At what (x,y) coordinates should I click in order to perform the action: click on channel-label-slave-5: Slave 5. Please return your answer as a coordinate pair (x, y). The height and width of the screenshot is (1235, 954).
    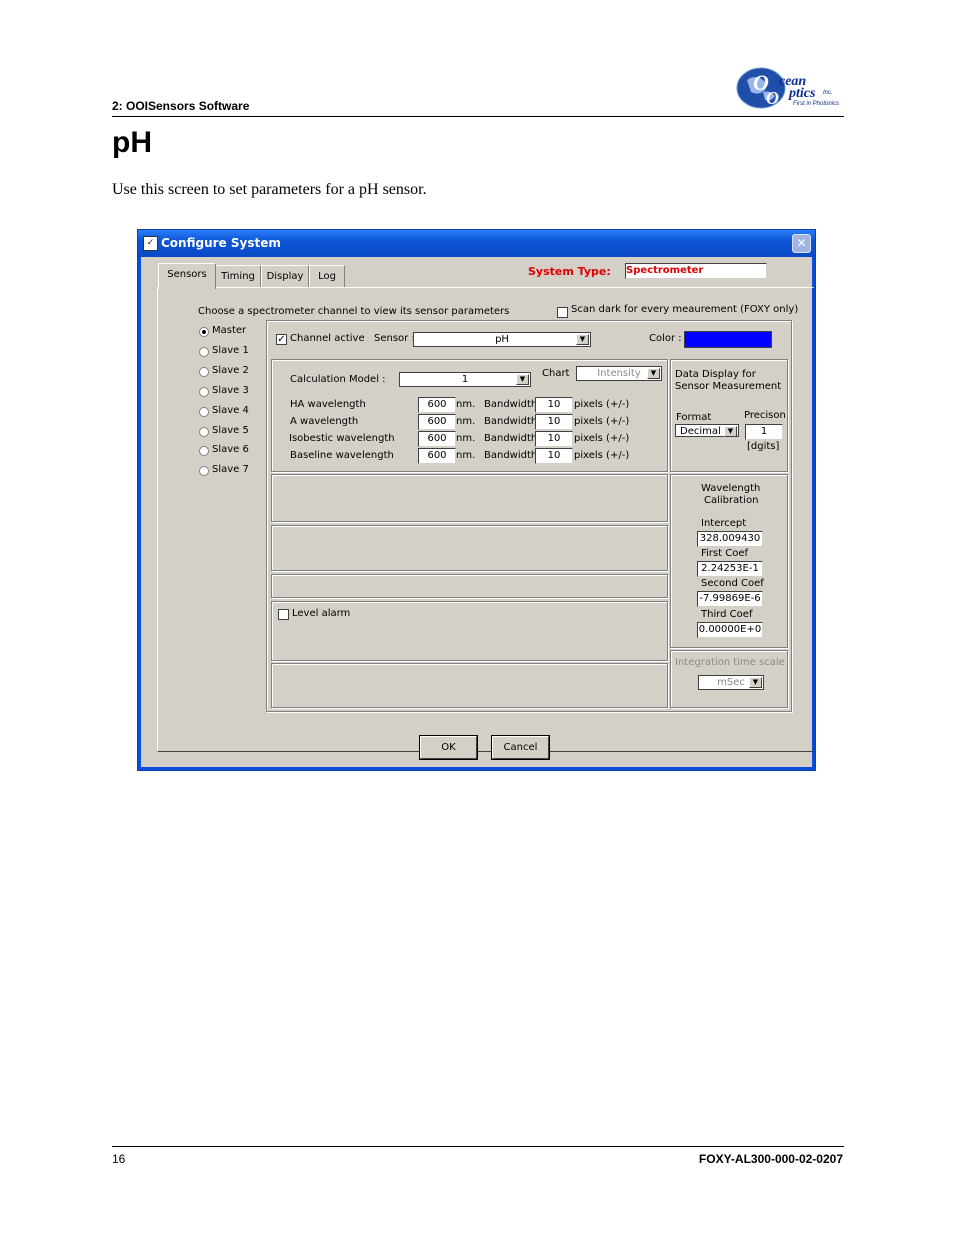
    Looking at the image, I should click on (230, 430).